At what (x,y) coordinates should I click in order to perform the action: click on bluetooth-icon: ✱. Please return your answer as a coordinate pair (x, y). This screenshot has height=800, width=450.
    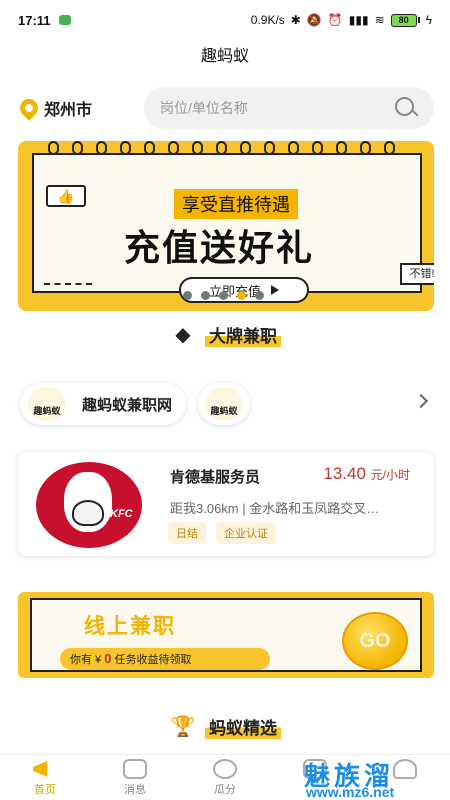
    Looking at the image, I should click on (295, 20).